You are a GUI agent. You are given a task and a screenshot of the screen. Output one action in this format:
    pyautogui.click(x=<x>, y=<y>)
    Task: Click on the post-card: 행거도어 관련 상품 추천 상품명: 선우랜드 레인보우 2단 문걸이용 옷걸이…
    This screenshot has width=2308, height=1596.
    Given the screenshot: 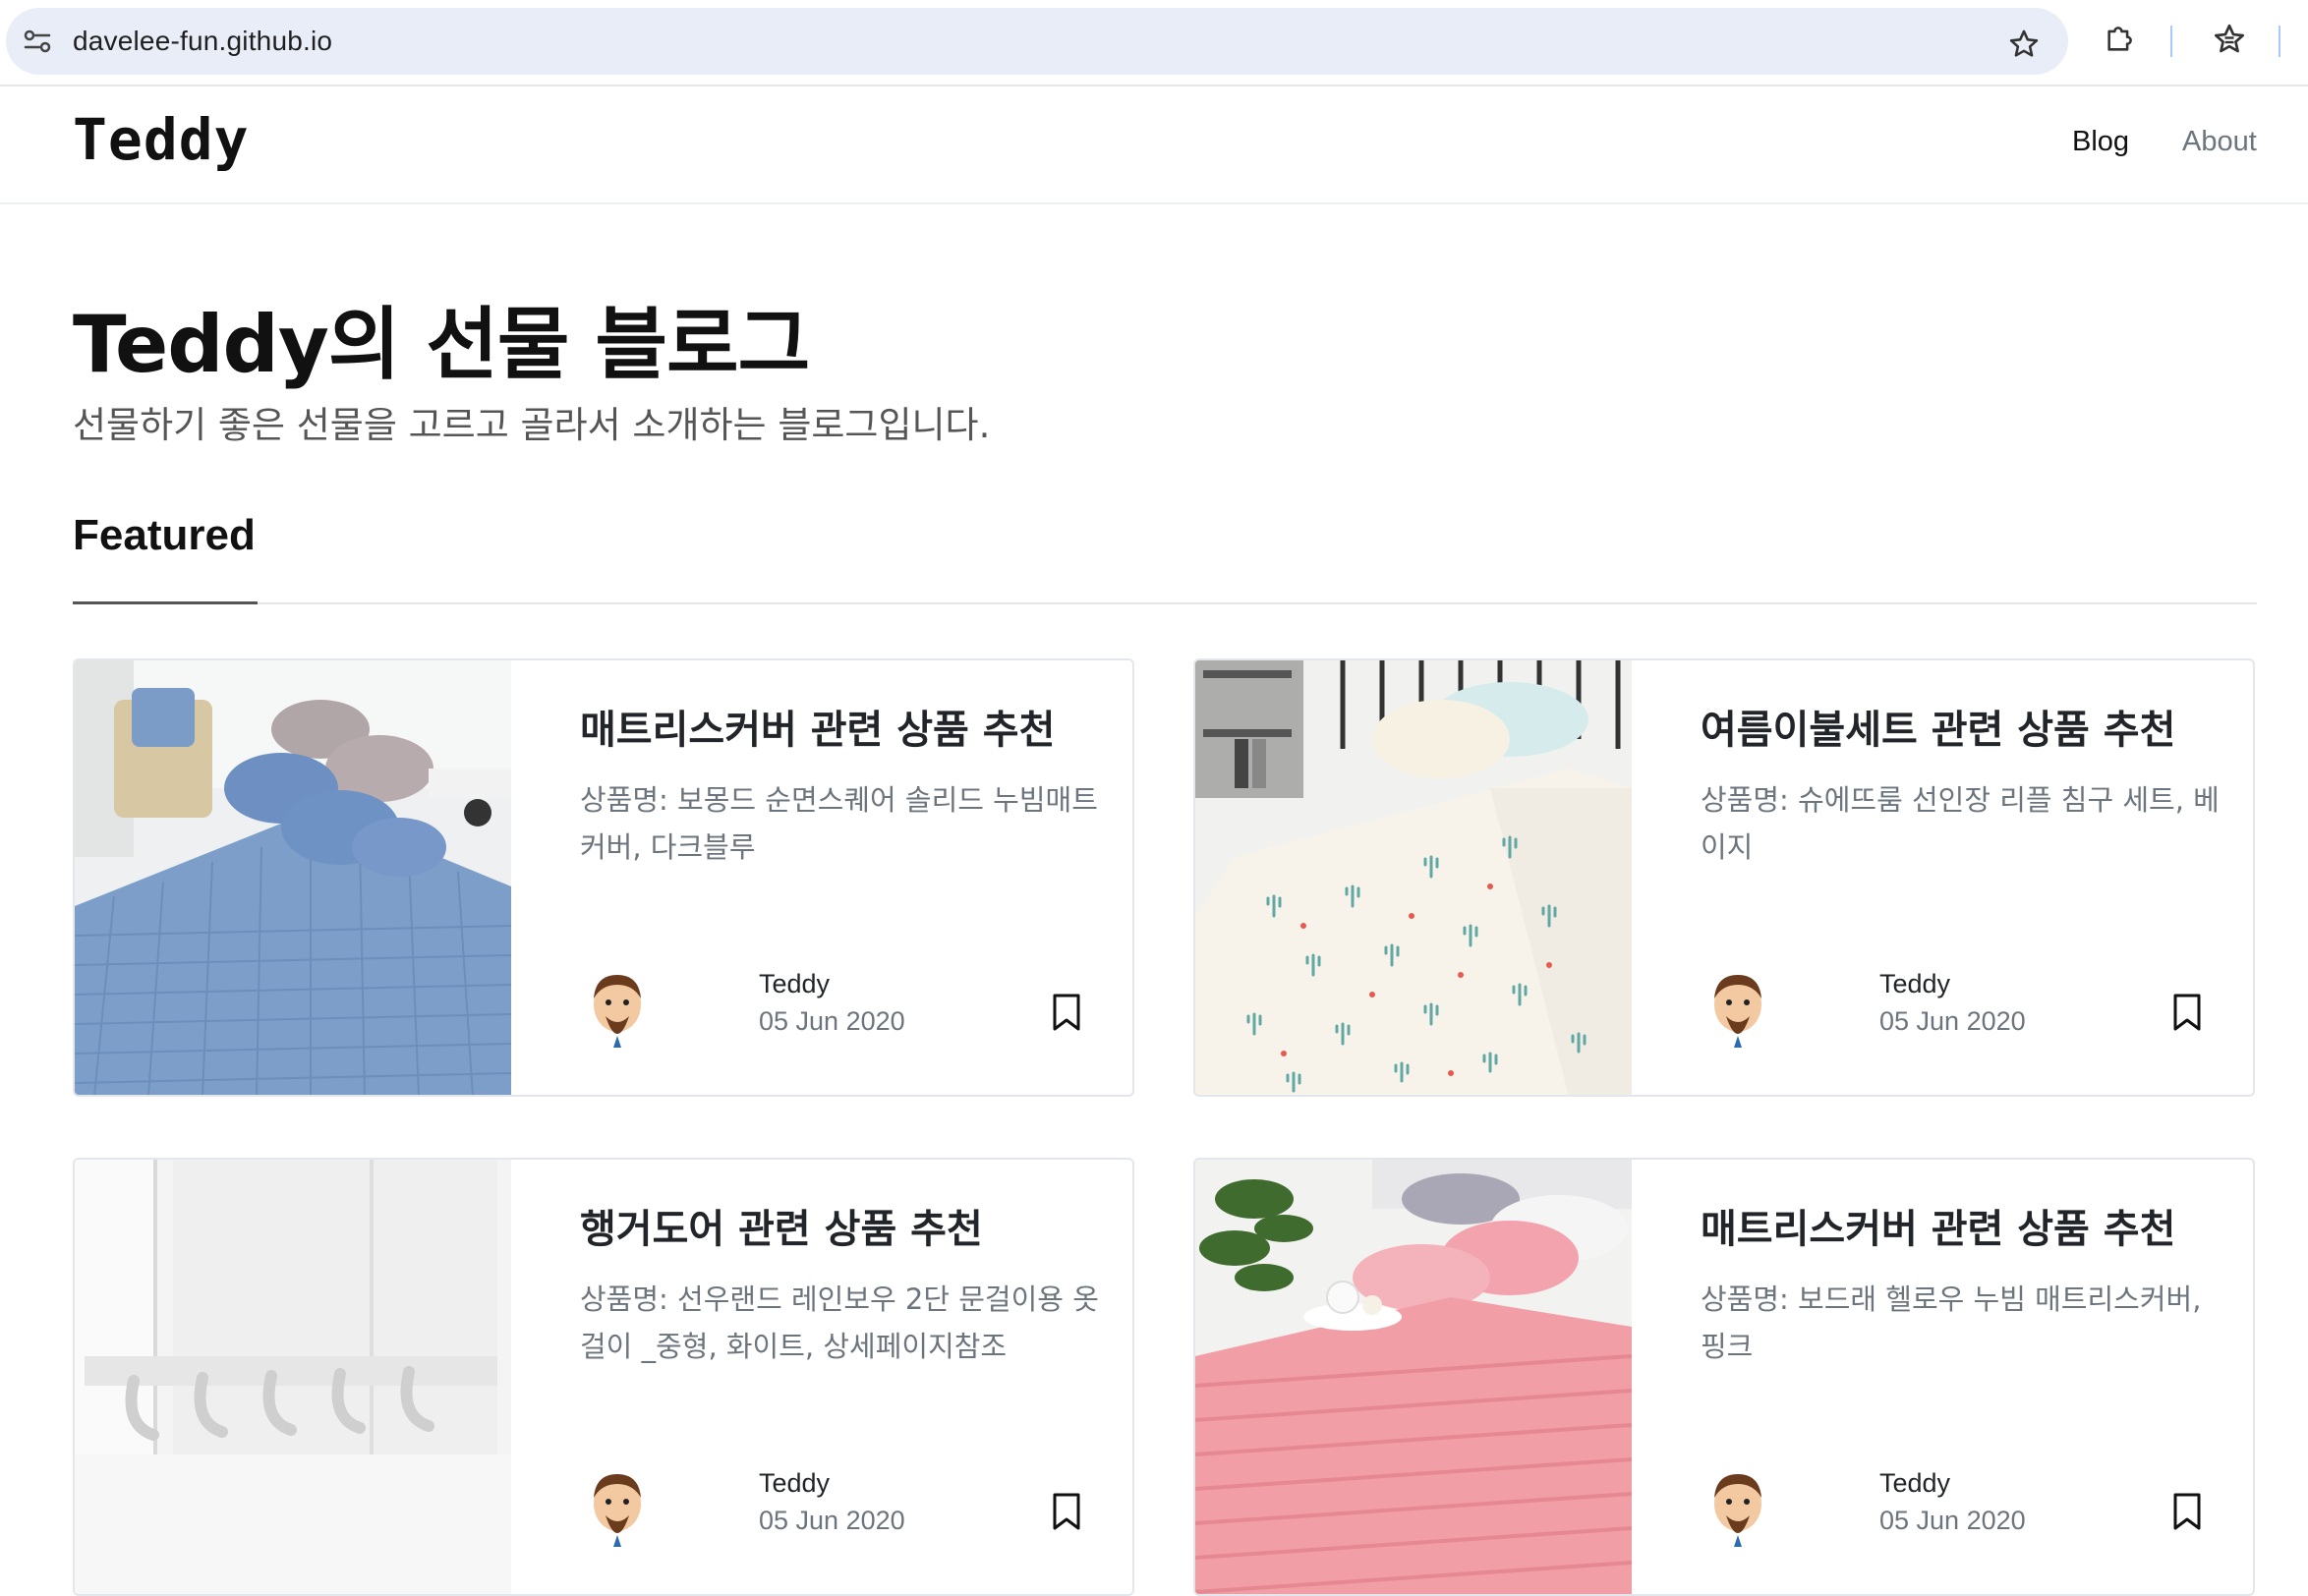 What is the action you would take?
    pyautogui.click(x=604, y=1377)
    